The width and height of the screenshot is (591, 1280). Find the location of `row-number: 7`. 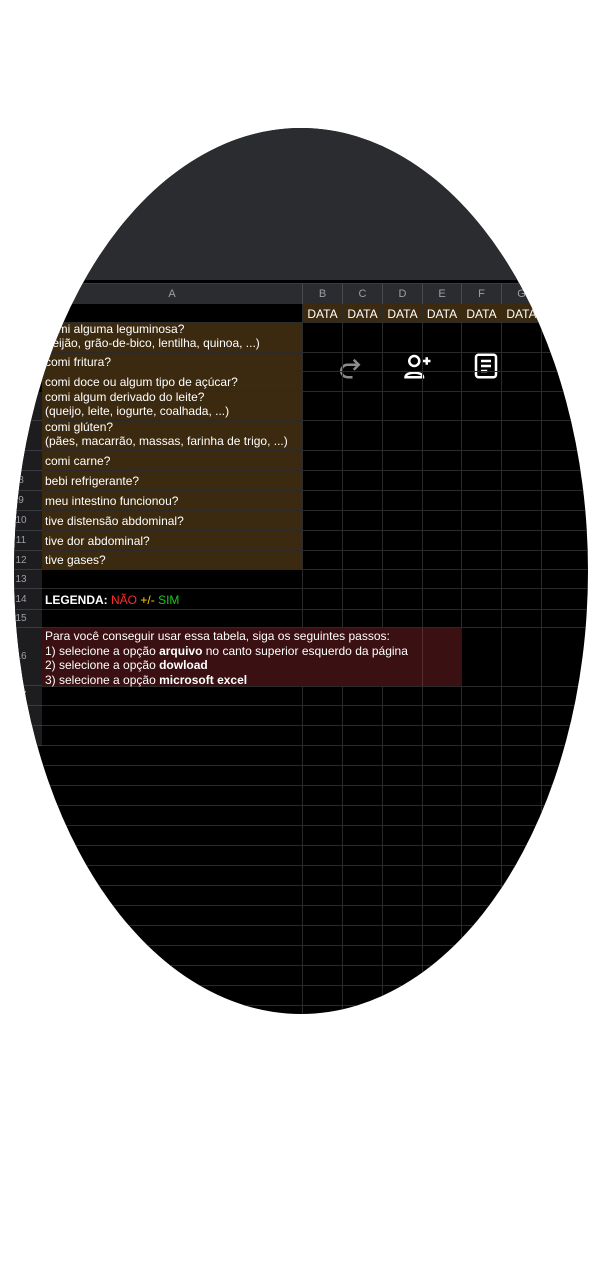

row-number: 7 is located at coordinates (28, 461).